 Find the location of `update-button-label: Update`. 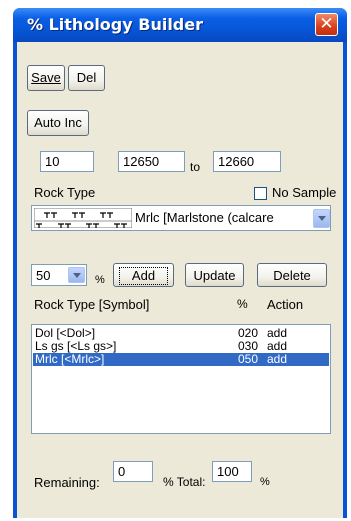

update-button-label: Update is located at coordinates (214, 275).